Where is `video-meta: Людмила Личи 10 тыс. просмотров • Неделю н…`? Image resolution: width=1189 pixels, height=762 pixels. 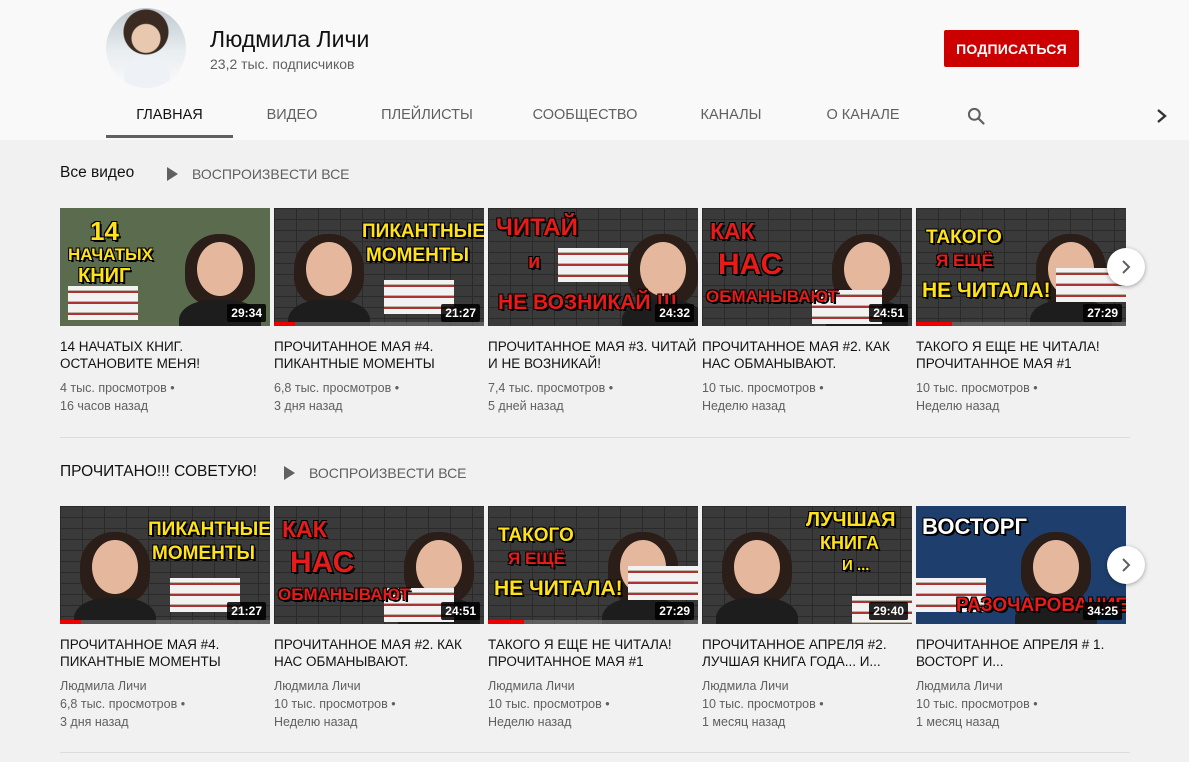
video-meta: Людмила Личи 10 тыс. просмотров • Неделю н… is located at coordinates (379, 704).